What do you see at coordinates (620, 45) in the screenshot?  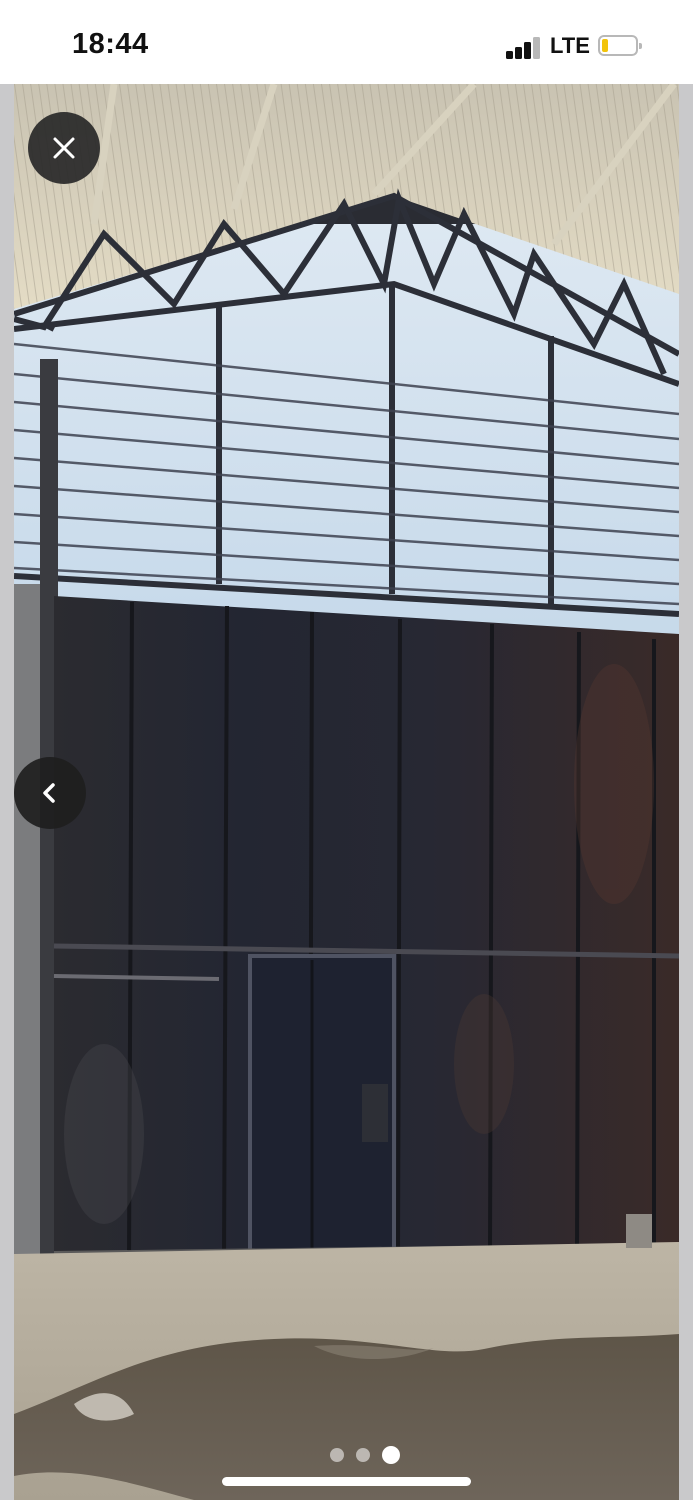 I see `battery-icon` at bounding box center [620, 45].